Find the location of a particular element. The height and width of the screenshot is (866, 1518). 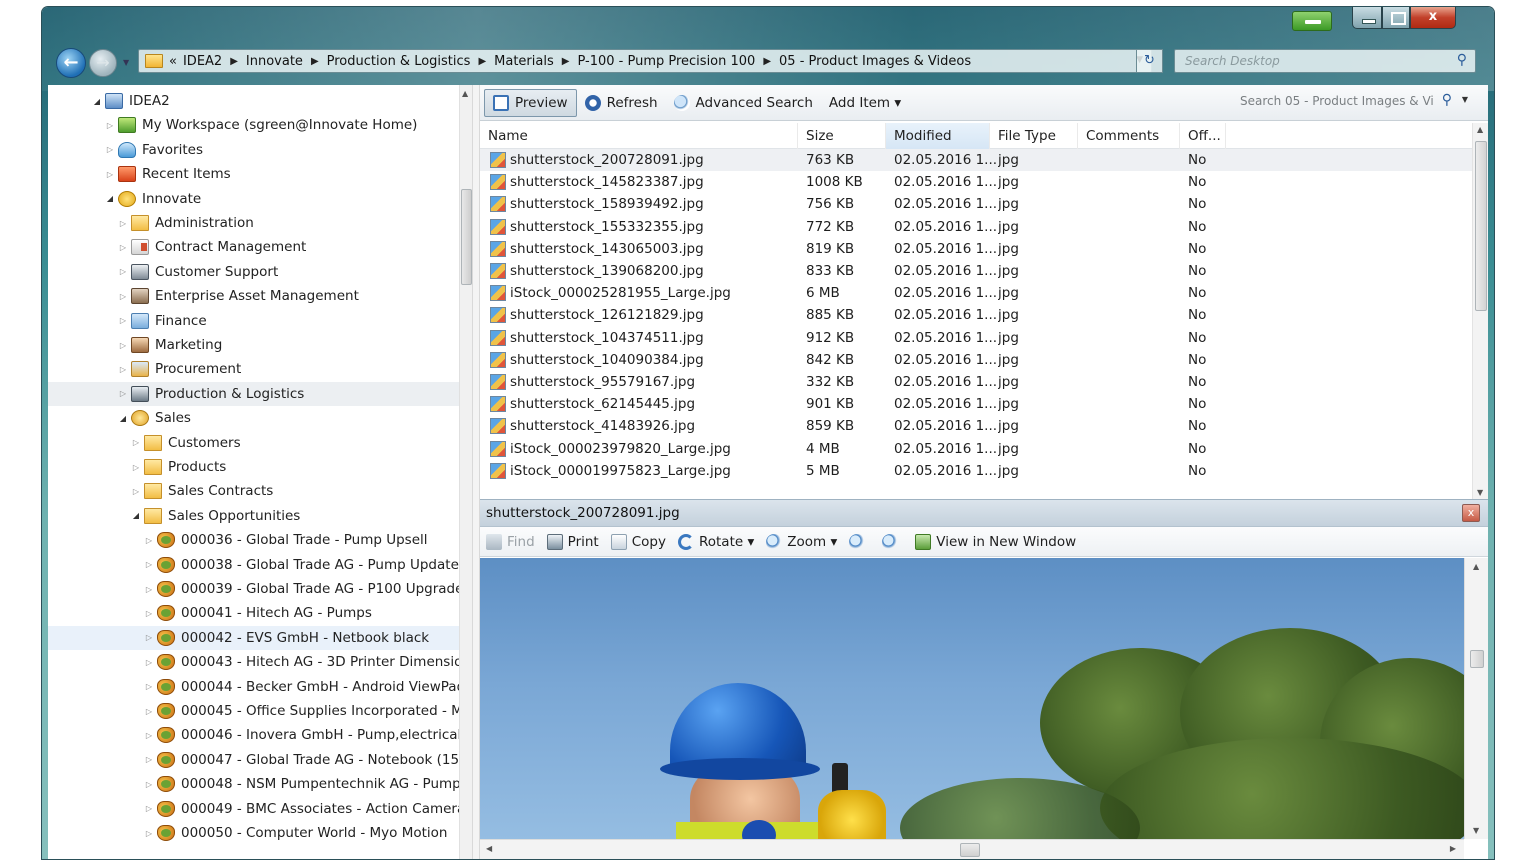

zoom-button: Zoom ▾ is located at coordinates (801, 541).